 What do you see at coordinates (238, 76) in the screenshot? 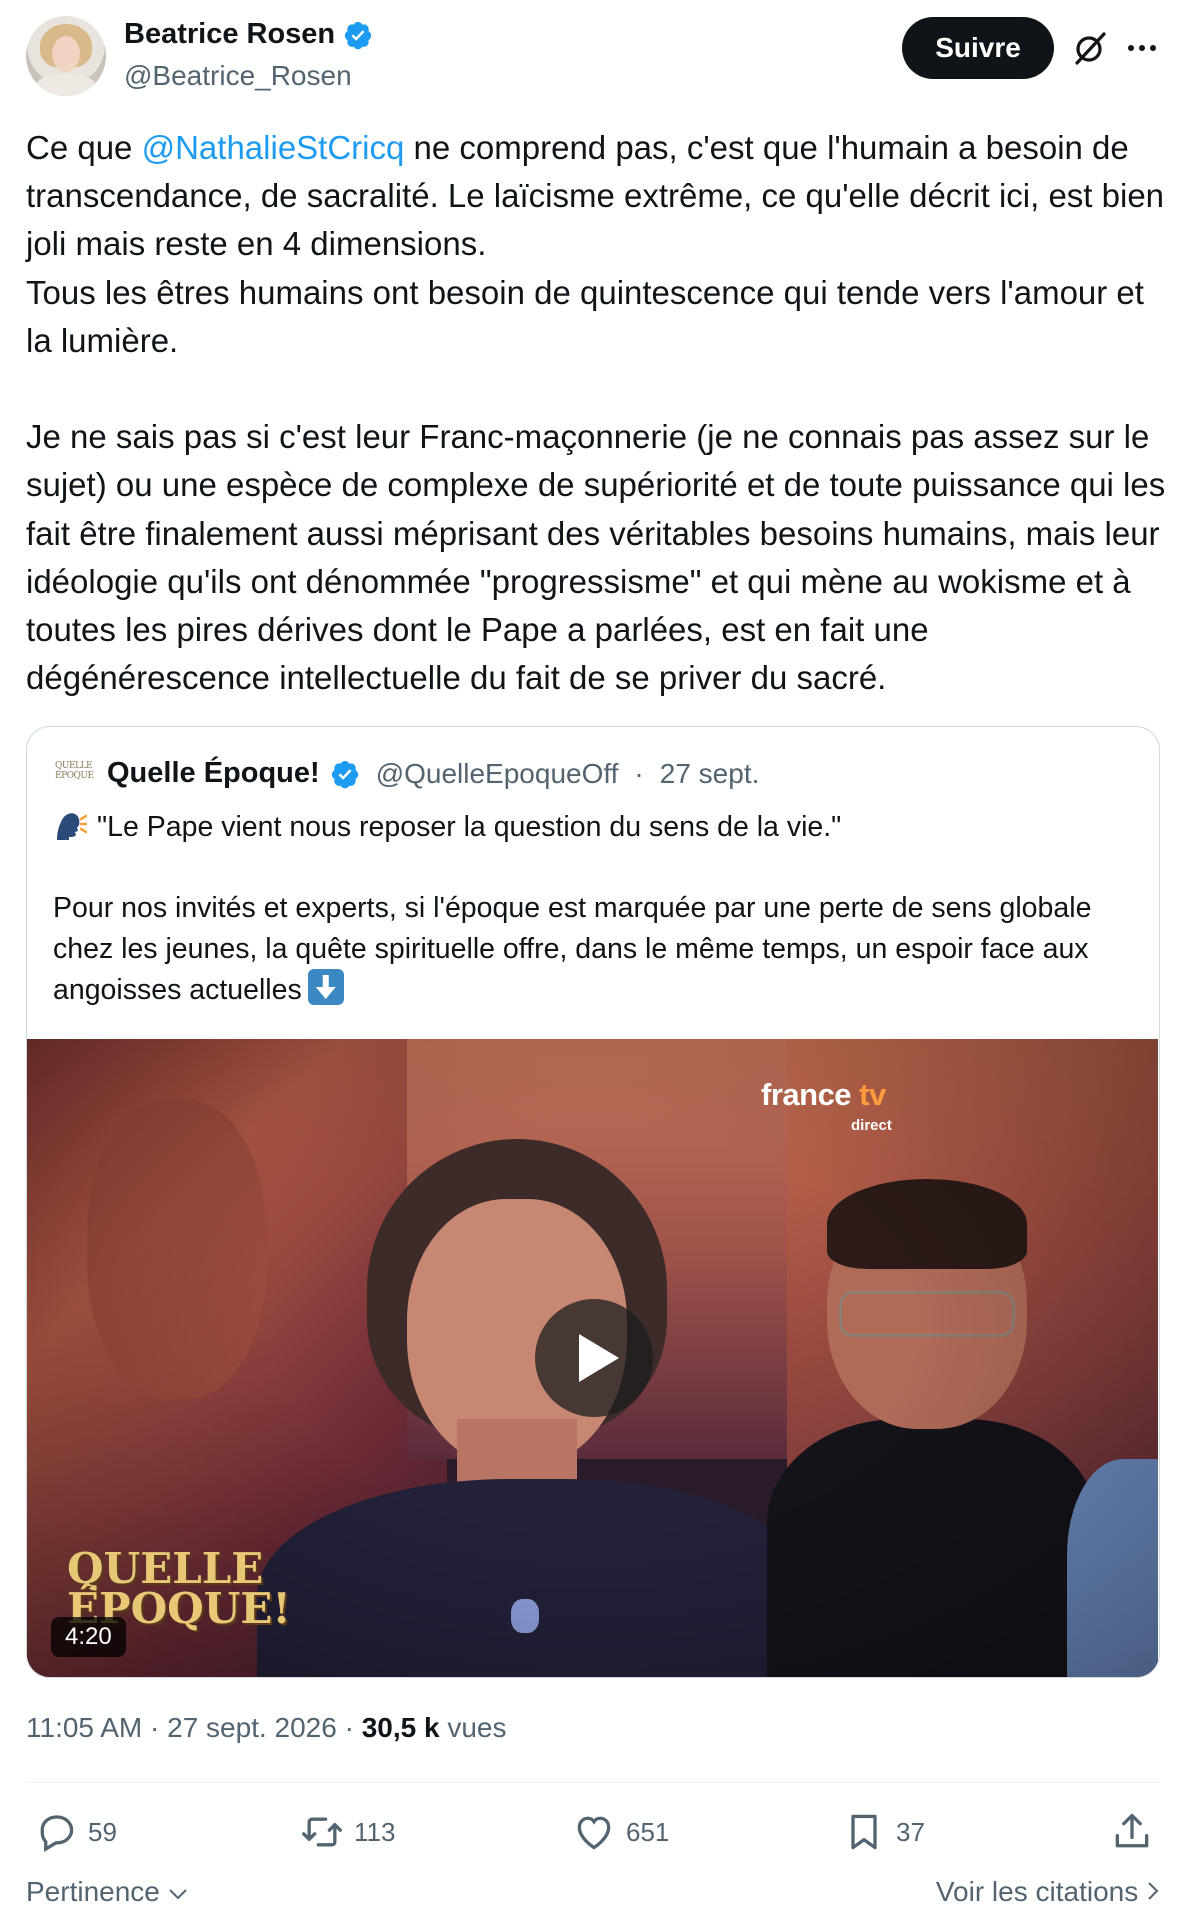
I see `author-handle: @Beatrice_Rosen` at bounding box center [238, 76].